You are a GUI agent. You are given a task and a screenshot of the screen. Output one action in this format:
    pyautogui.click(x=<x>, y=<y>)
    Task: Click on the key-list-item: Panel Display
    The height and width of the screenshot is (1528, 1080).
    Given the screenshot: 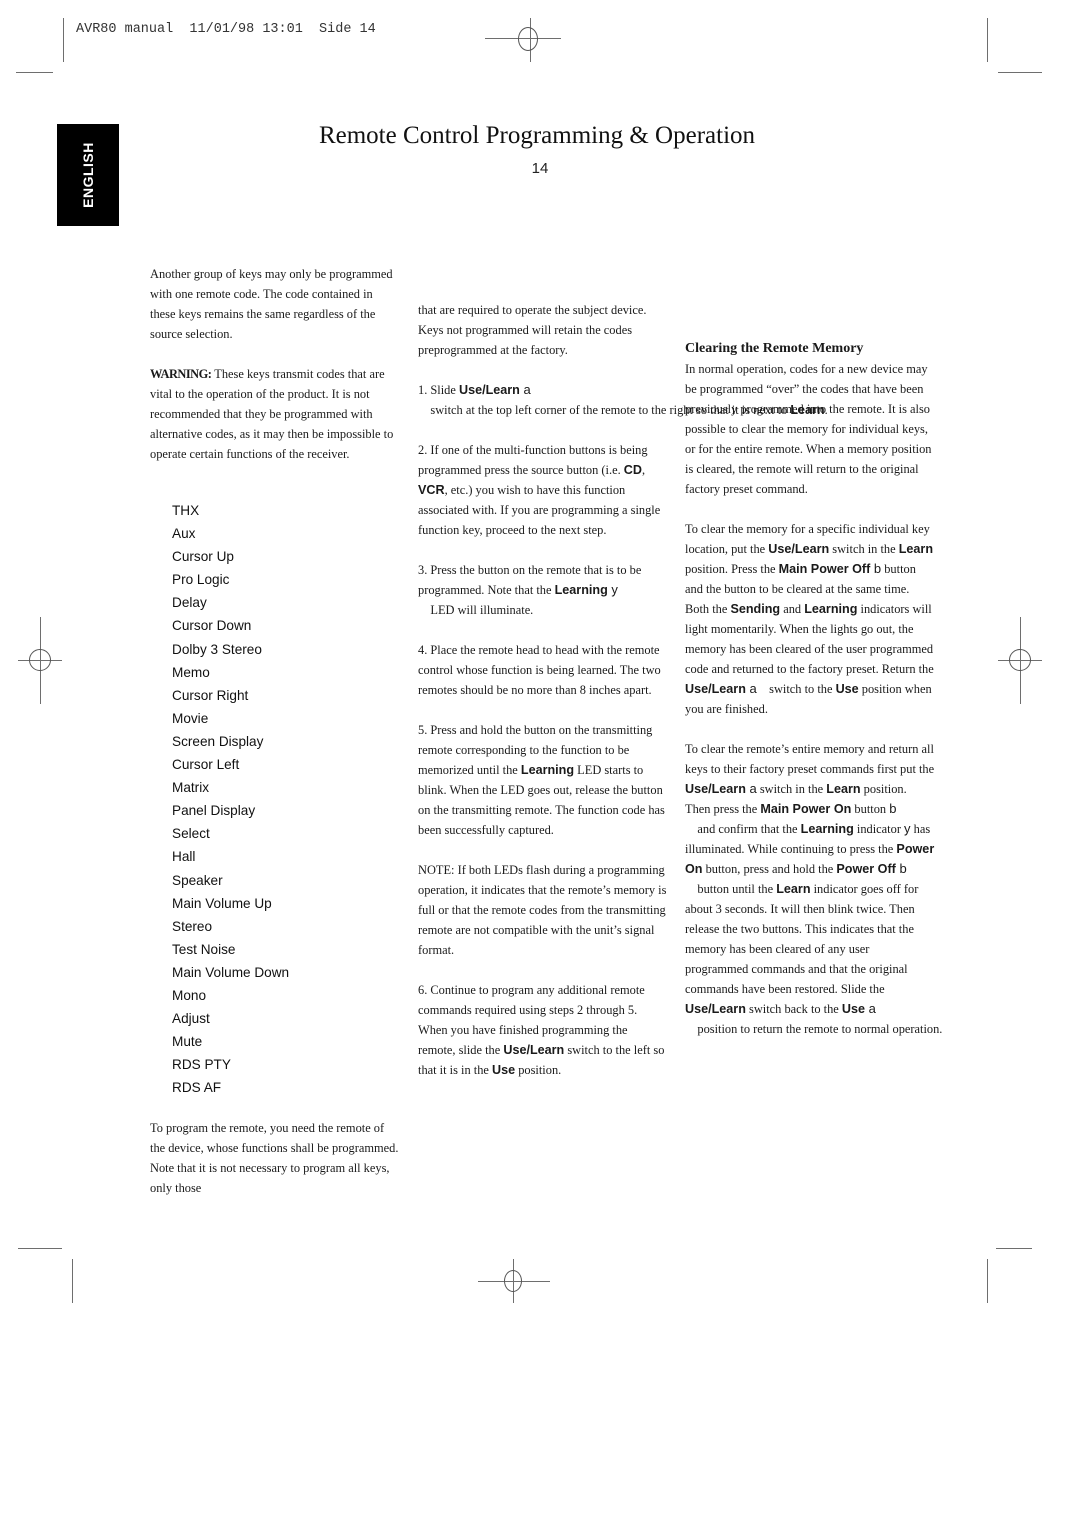 What is the action you would take?
    pyautogui.click(x=214, y=811)
    